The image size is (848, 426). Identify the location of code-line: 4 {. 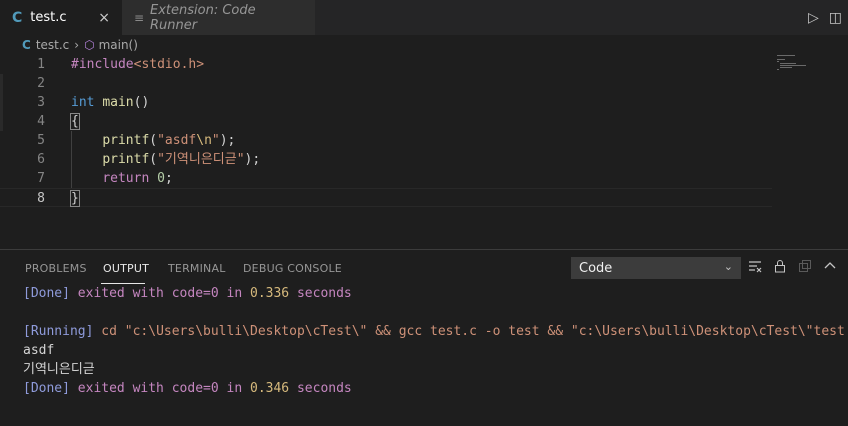
(386, 121).